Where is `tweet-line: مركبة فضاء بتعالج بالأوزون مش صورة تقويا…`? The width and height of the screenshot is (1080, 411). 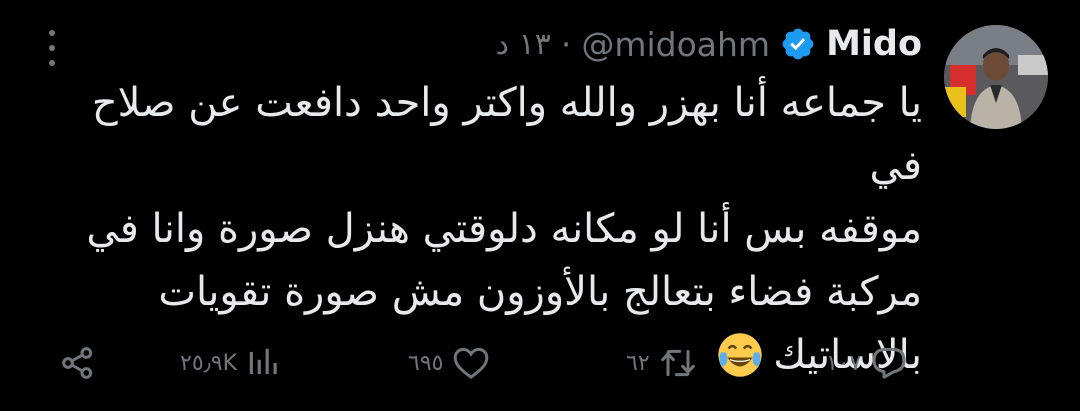
tweet-line: مركبة فضاء بتعالج بالأوزون مش صورة تقويا… is located at coordinates (540, 292).